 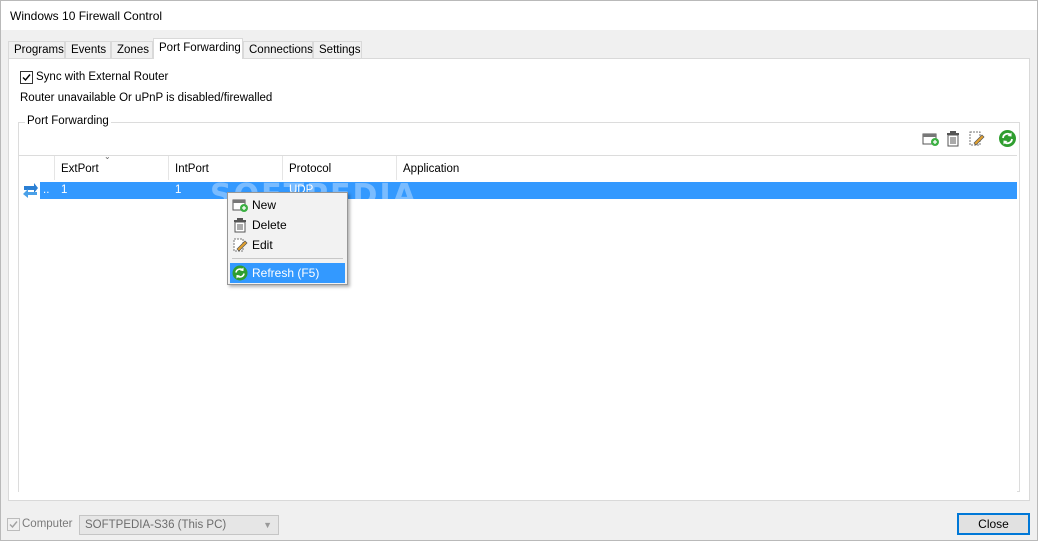 What do you see at coordinates (68, 121) in the screenshot?
I see `group-title: Port Forwarding` at bounding box center [68, 121].